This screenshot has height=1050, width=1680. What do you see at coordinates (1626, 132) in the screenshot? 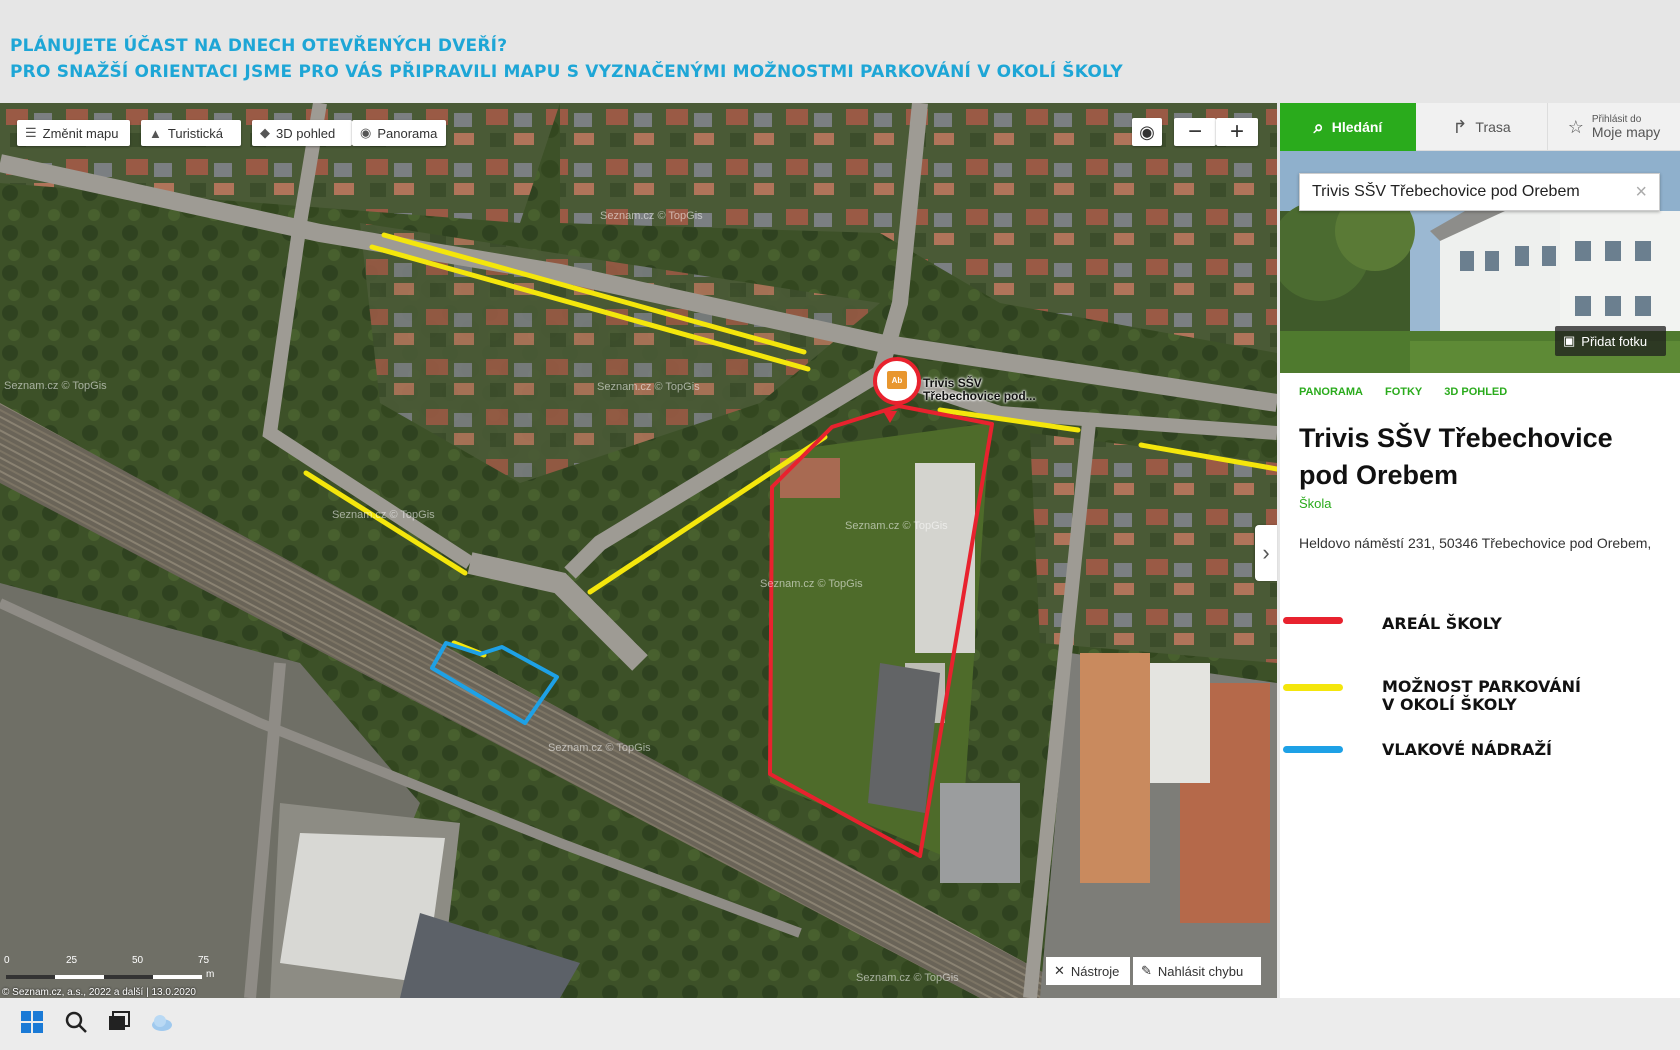
I see `login-big-label: Moje mapy` at bounding box center [1626, 132].